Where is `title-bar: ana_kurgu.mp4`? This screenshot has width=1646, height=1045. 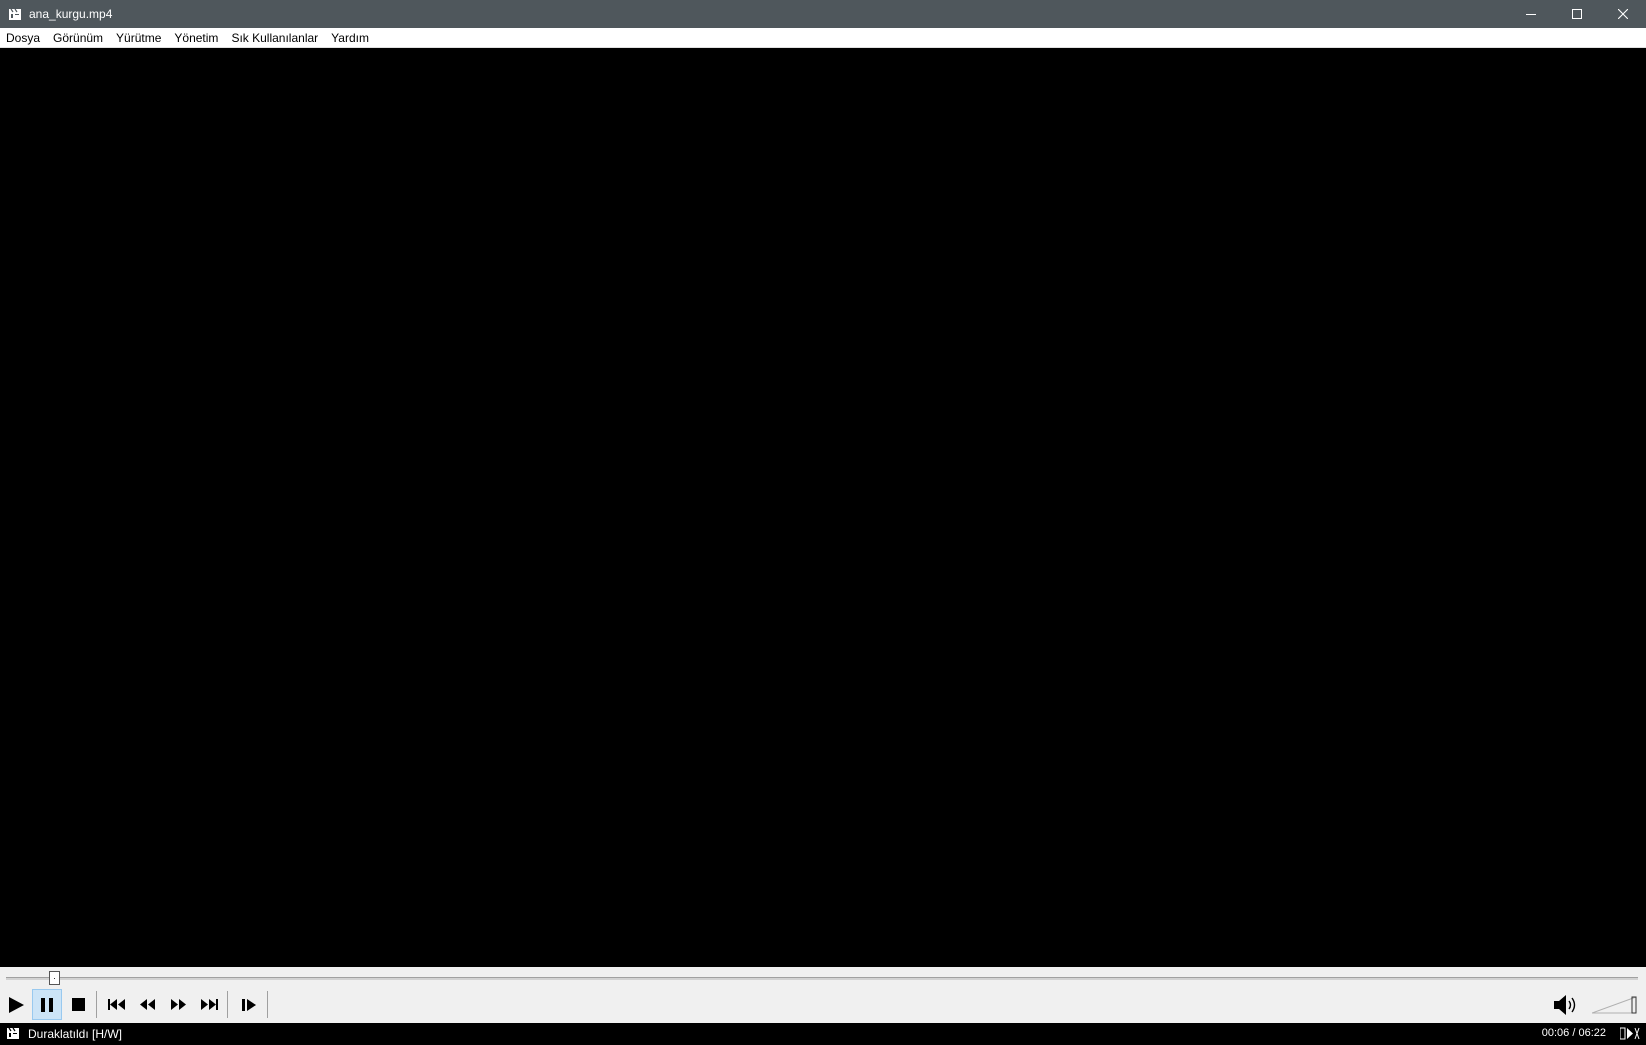 title-bar: ana_kurgu.mp4 is located at coordinates (823, 14).